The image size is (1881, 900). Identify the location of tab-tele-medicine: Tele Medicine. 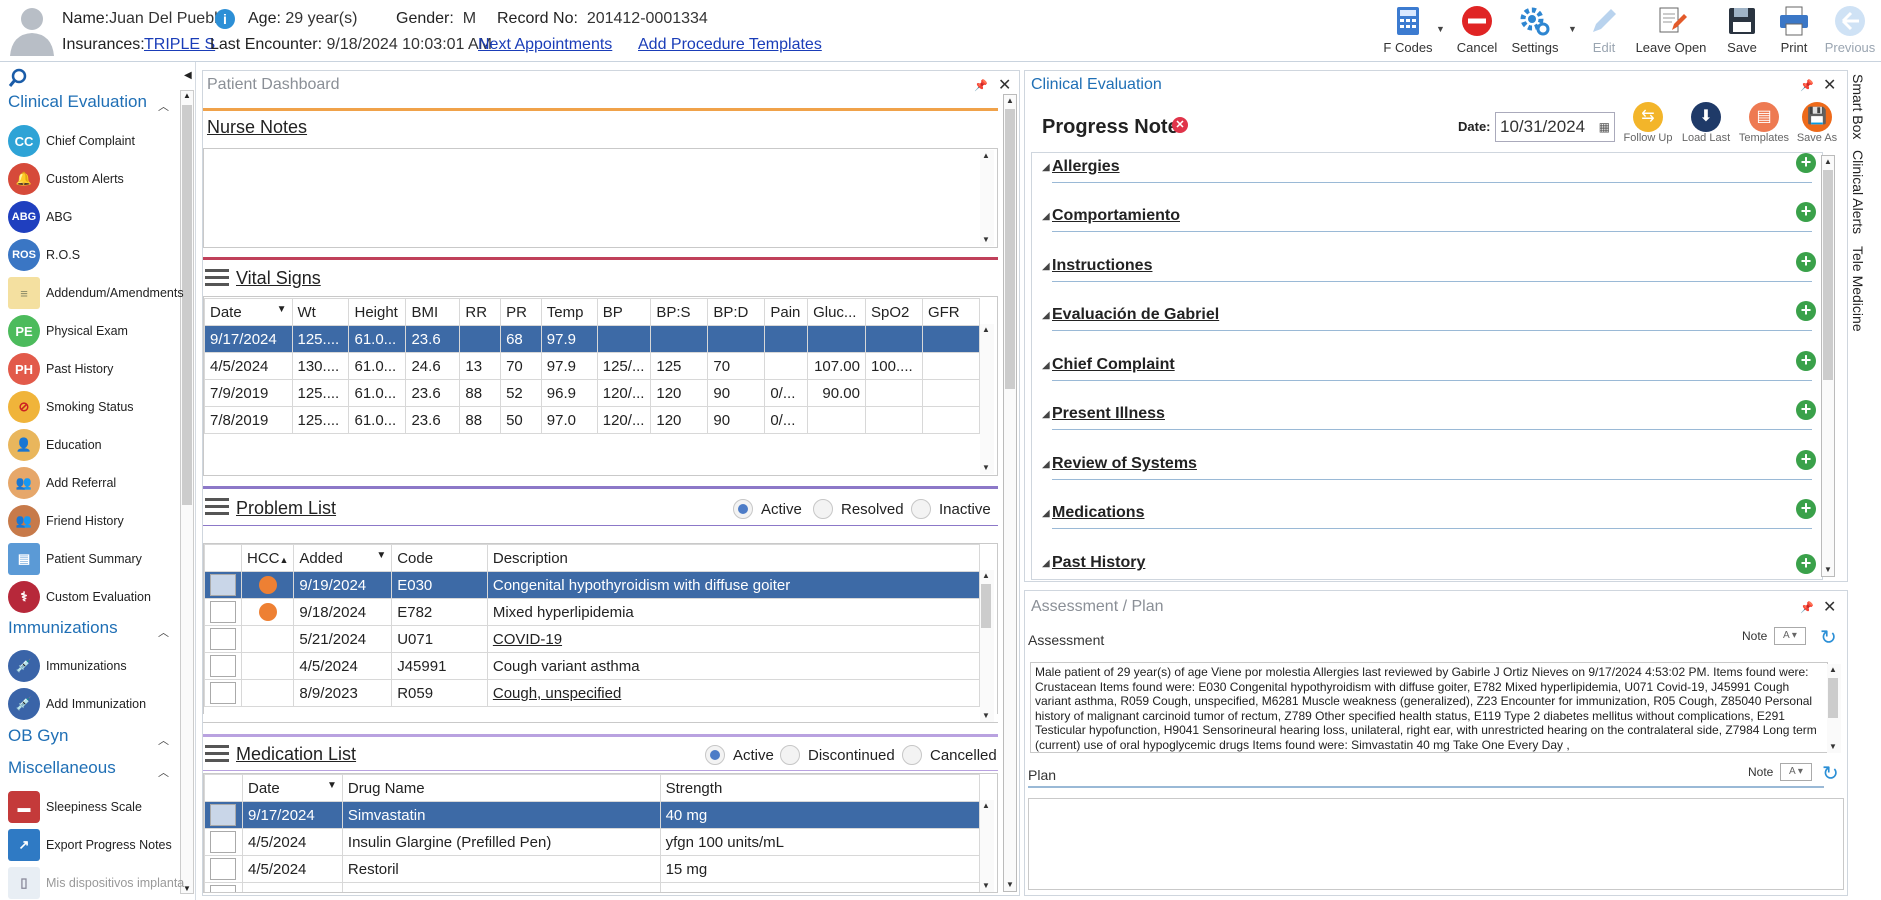
(1858, 289).